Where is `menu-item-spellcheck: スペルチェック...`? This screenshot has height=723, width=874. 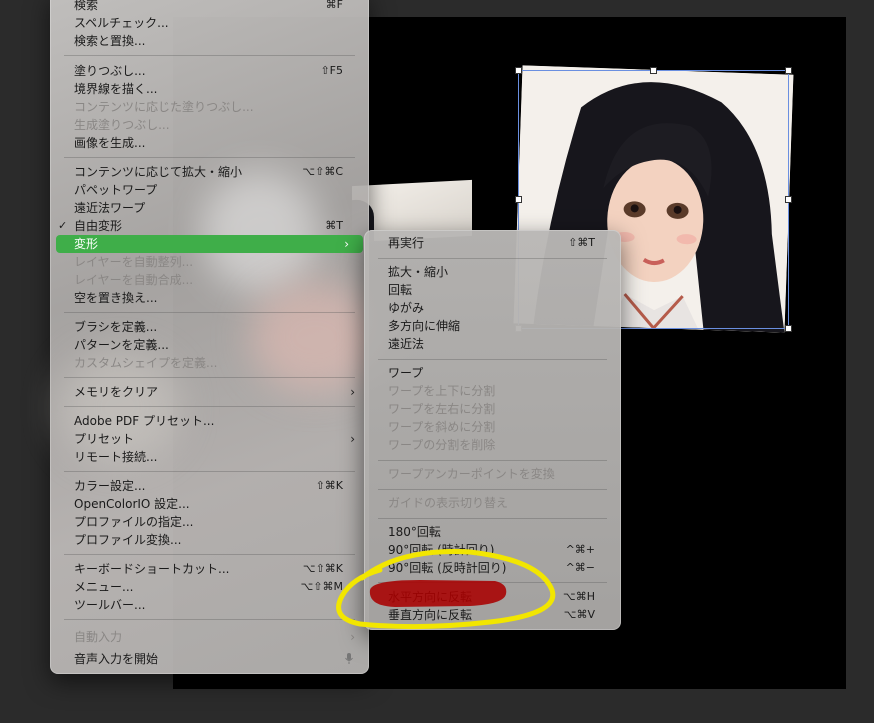
menu-item-spellcheck: スペルチェック... is located at coordinates (209, 23).